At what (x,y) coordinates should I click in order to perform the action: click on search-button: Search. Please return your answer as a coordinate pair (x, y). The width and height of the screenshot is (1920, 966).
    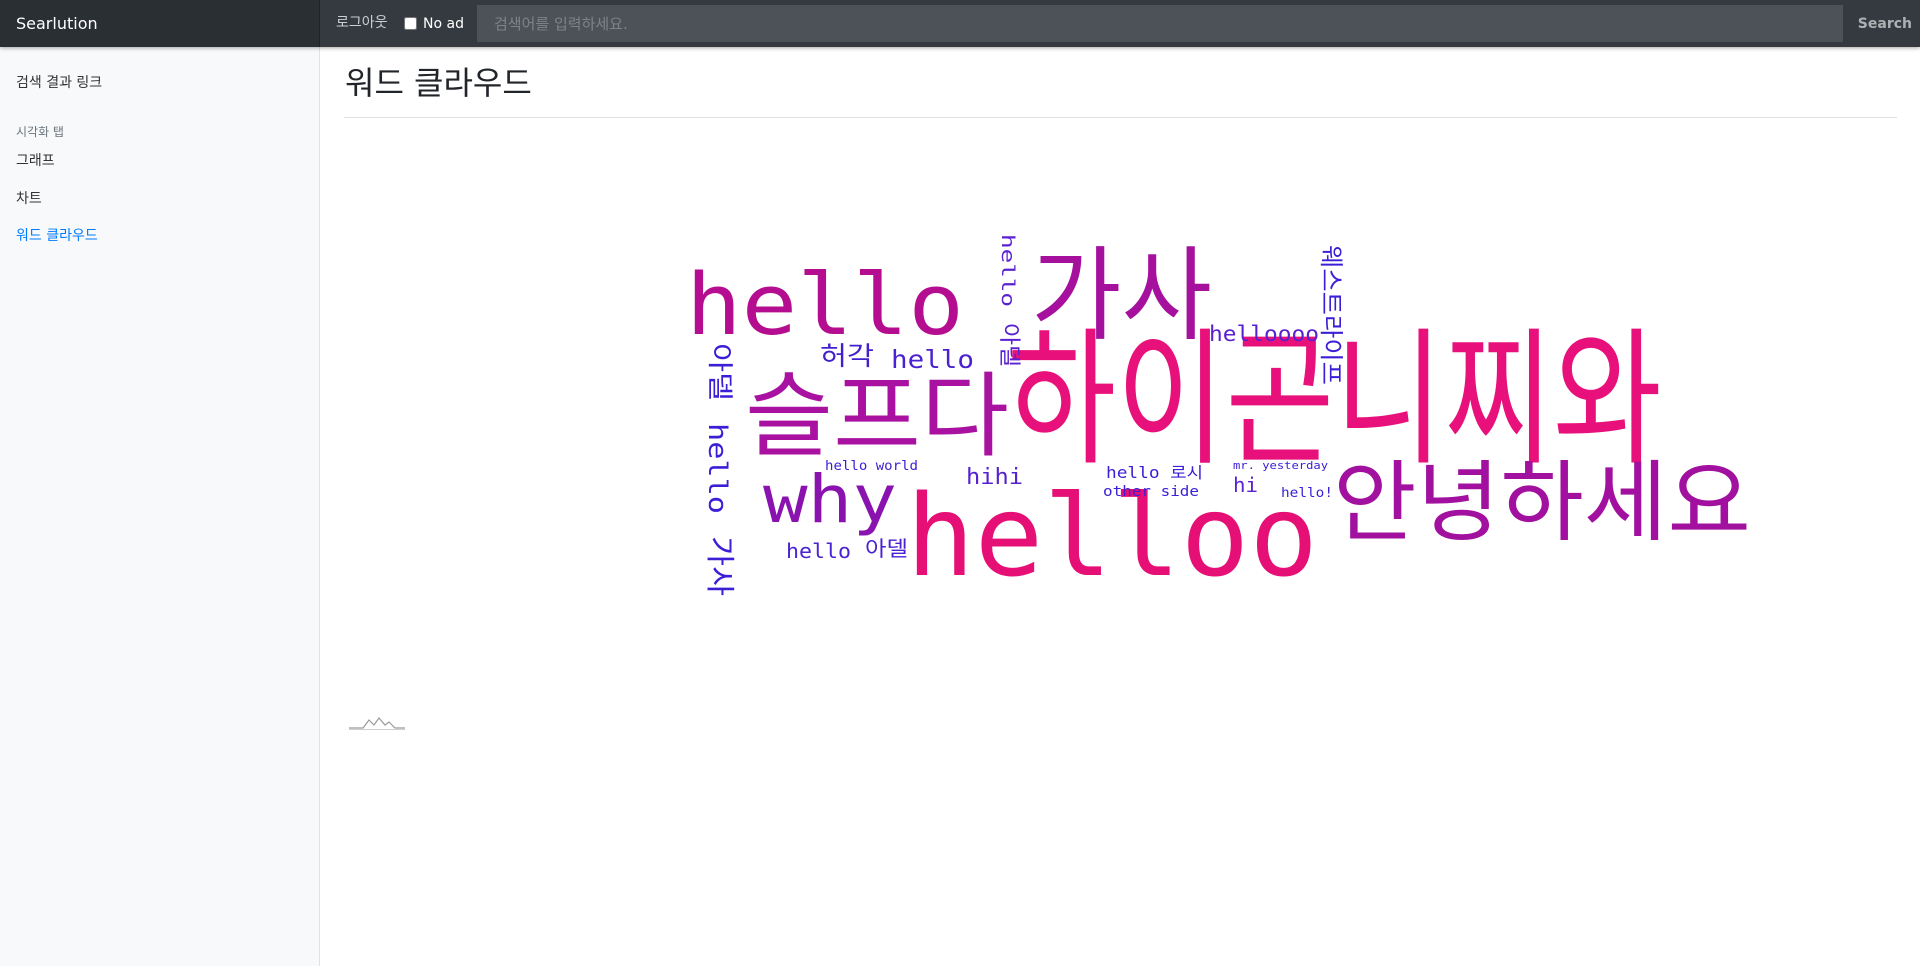
    Looking at the image, I should click on (1881, 23).